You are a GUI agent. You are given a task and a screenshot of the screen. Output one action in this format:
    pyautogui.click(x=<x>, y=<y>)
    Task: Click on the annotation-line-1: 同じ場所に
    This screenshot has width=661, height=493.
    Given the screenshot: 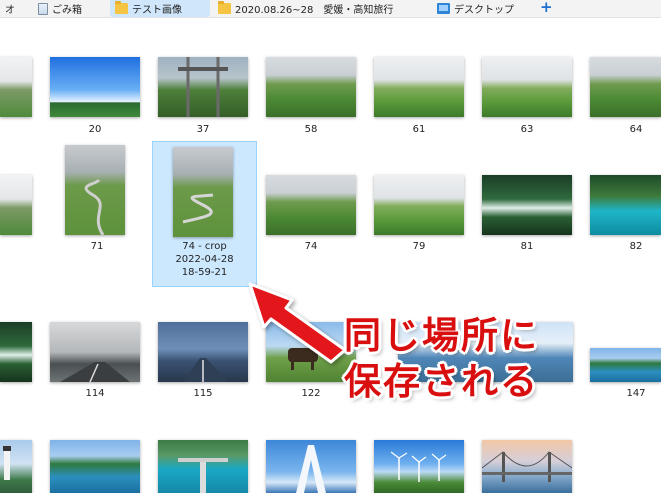 What is the action you would take?
    pyautogui.click(x=441, y=335)
    